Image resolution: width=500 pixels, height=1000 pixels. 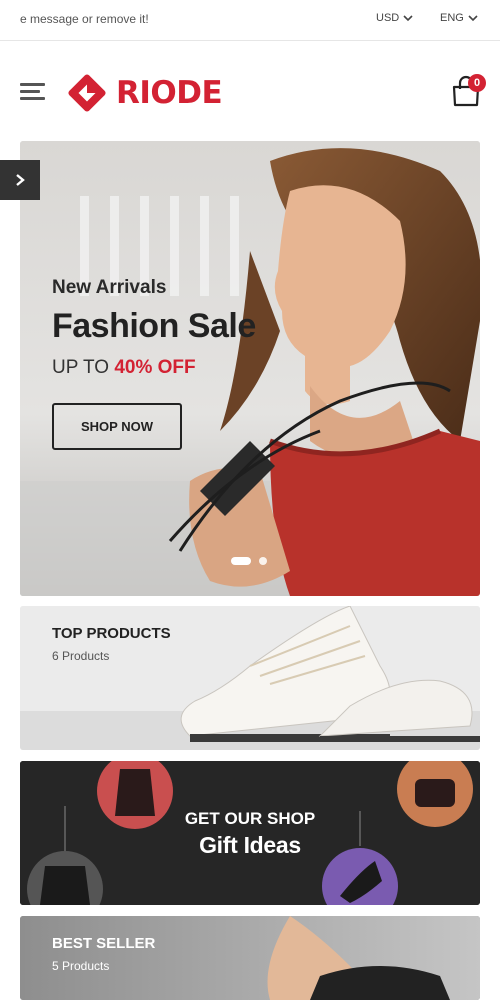 What do you see at coordinates (111, 633) in the screenshot?
I see `category-title: TOP PRODUCTS` at bounding box center [111, 633].